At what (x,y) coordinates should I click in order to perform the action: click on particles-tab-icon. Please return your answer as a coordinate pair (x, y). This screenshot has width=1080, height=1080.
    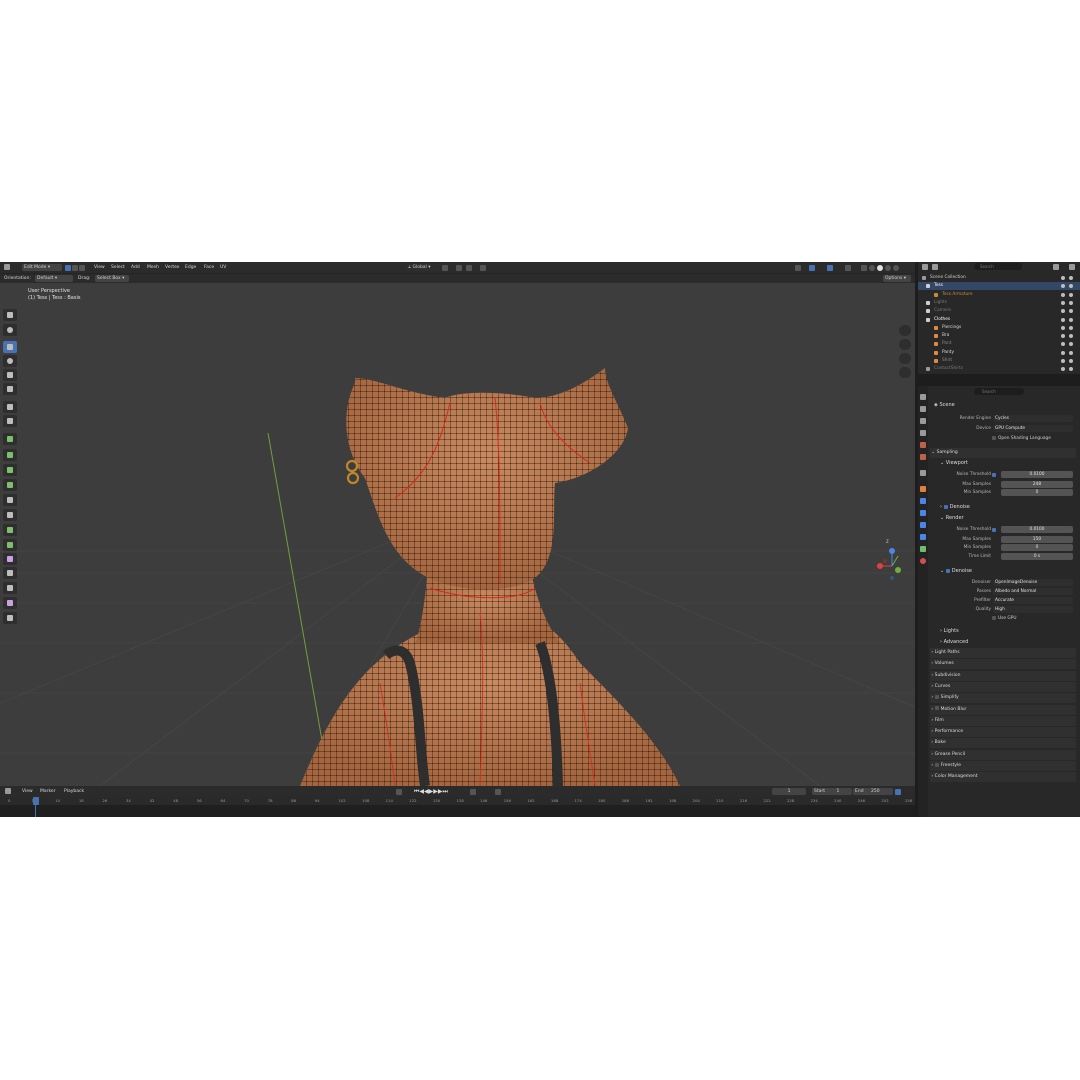
    Looking at the image, I should click on (923, 513).